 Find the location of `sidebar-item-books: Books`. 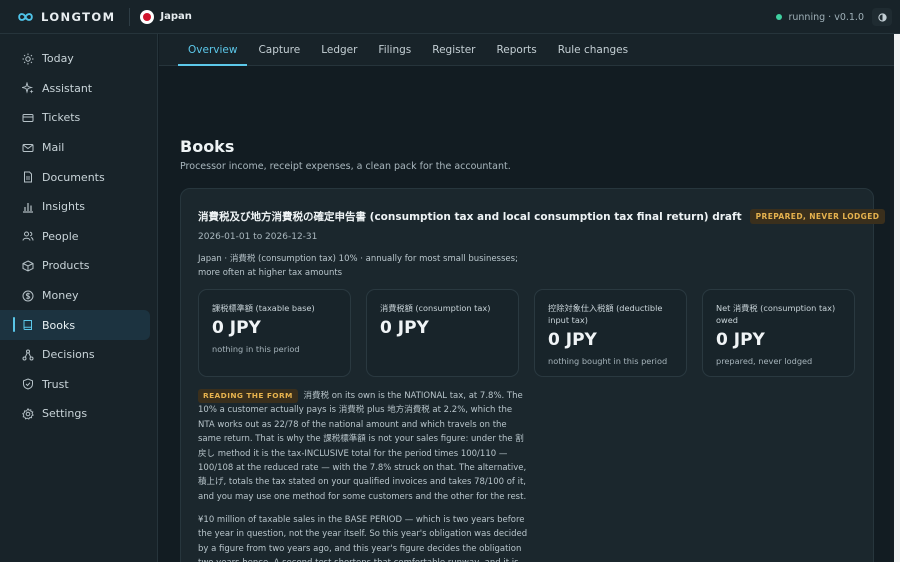

sidebar-item-books: Books is located at coordinates (75, 325).